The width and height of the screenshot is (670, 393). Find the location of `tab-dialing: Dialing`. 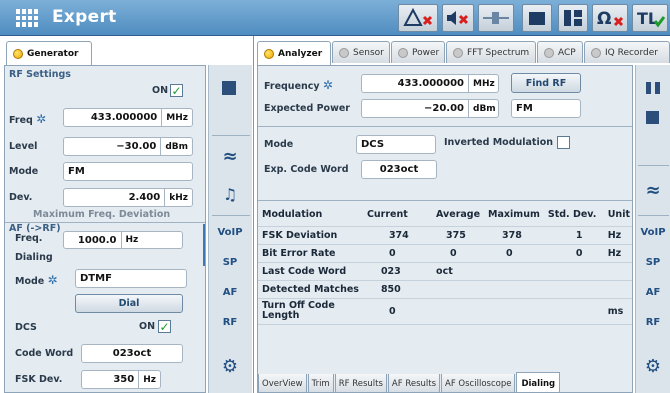

tab-dialing: Dialing is located at coordinates (538, 382).